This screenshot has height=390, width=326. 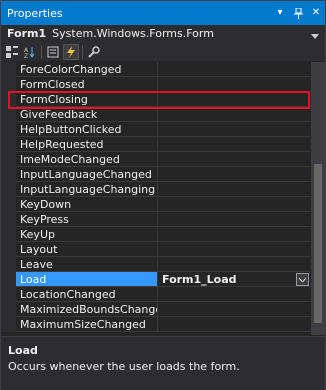 I want to click on categorized-icon, so click(x=12, y=52).